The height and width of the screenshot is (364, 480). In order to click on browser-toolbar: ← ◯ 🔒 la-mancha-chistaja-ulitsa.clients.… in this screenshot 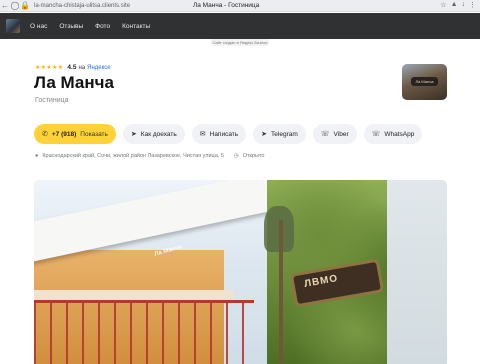, I will do `click(240, 6)`.